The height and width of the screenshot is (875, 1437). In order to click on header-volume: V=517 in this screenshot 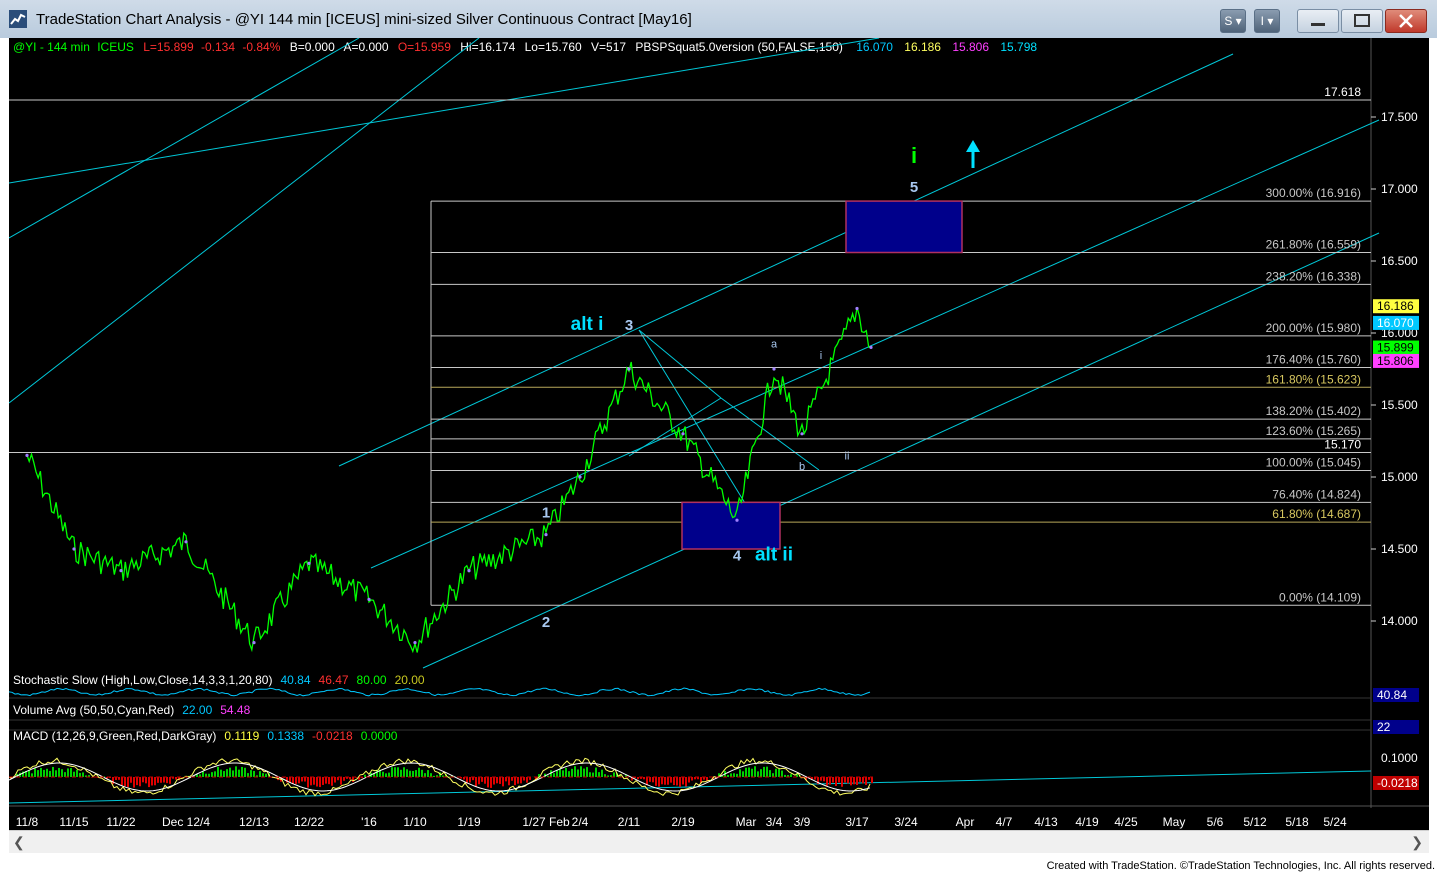, I will do `click(608, 47)`.